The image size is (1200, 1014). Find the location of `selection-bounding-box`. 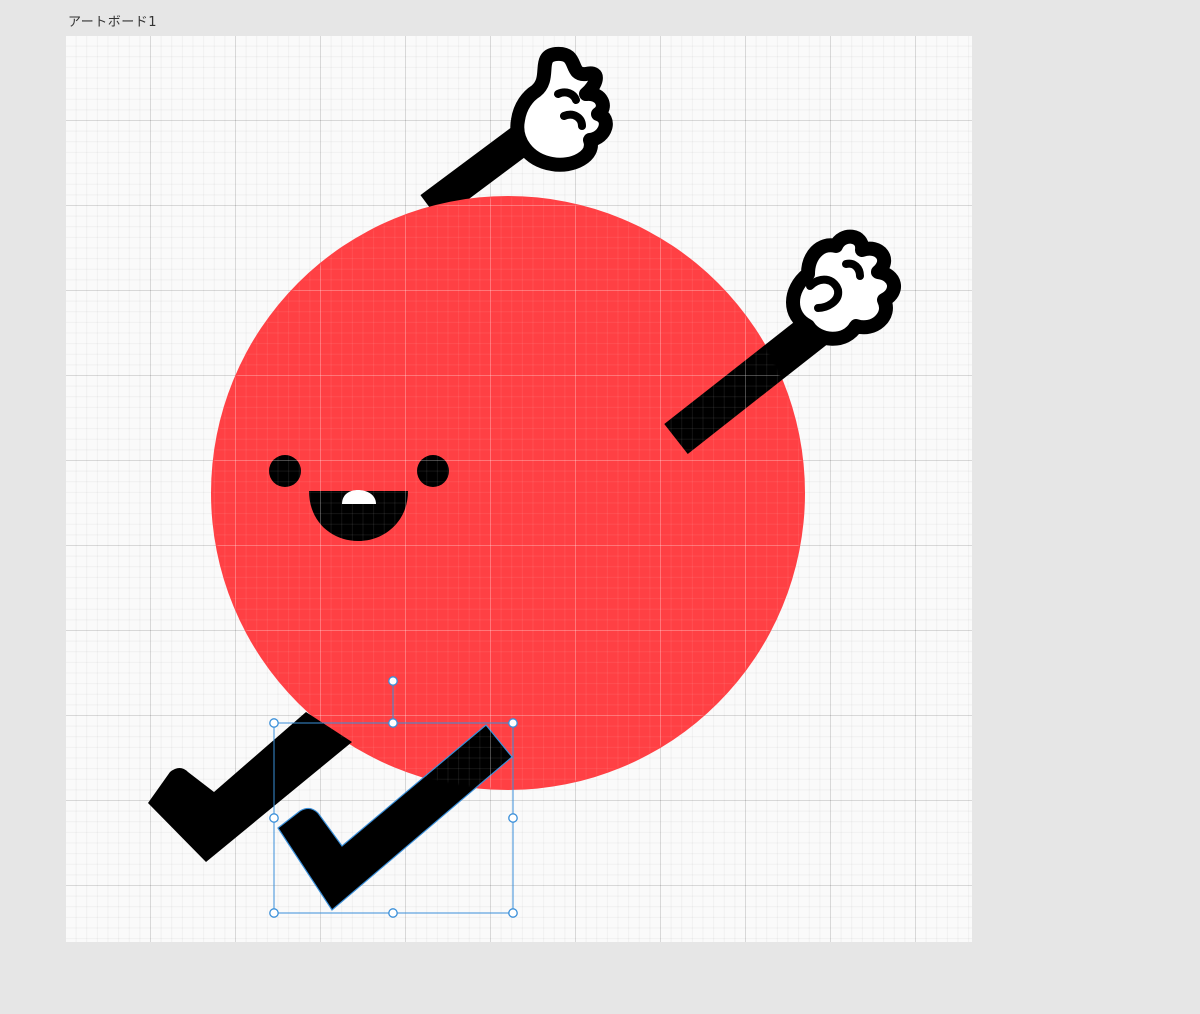

selection-bounding-box is located at coordinates (393, 818).